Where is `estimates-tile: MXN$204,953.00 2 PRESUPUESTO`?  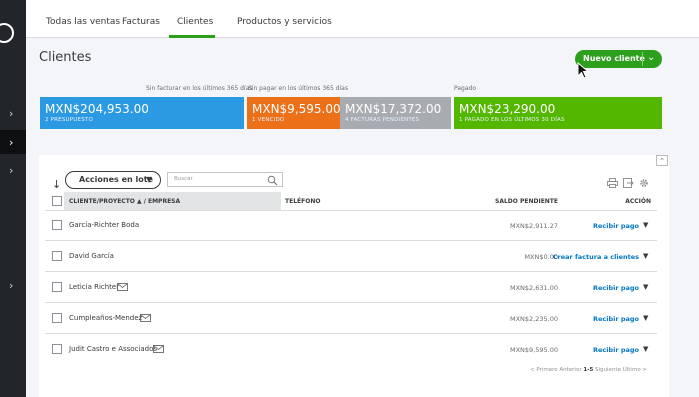 estimates-tile: MXN$204,953.00 2 PRESUPUESTO is located at coordinates (142, 113).